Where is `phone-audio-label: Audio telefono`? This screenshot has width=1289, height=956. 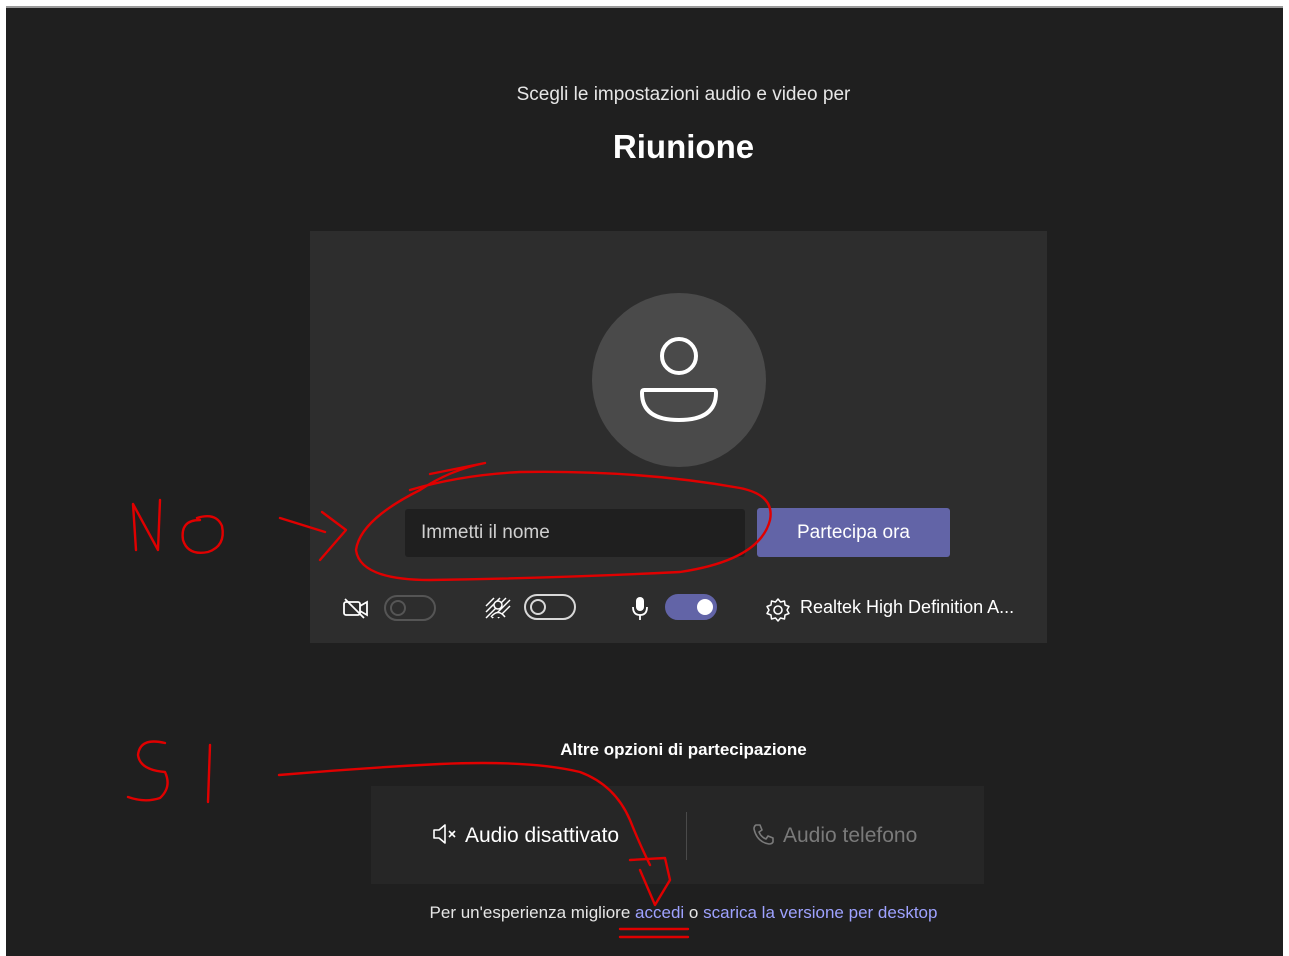
phone-audio-label: Audio telefono is located at coordinates (850, 835).